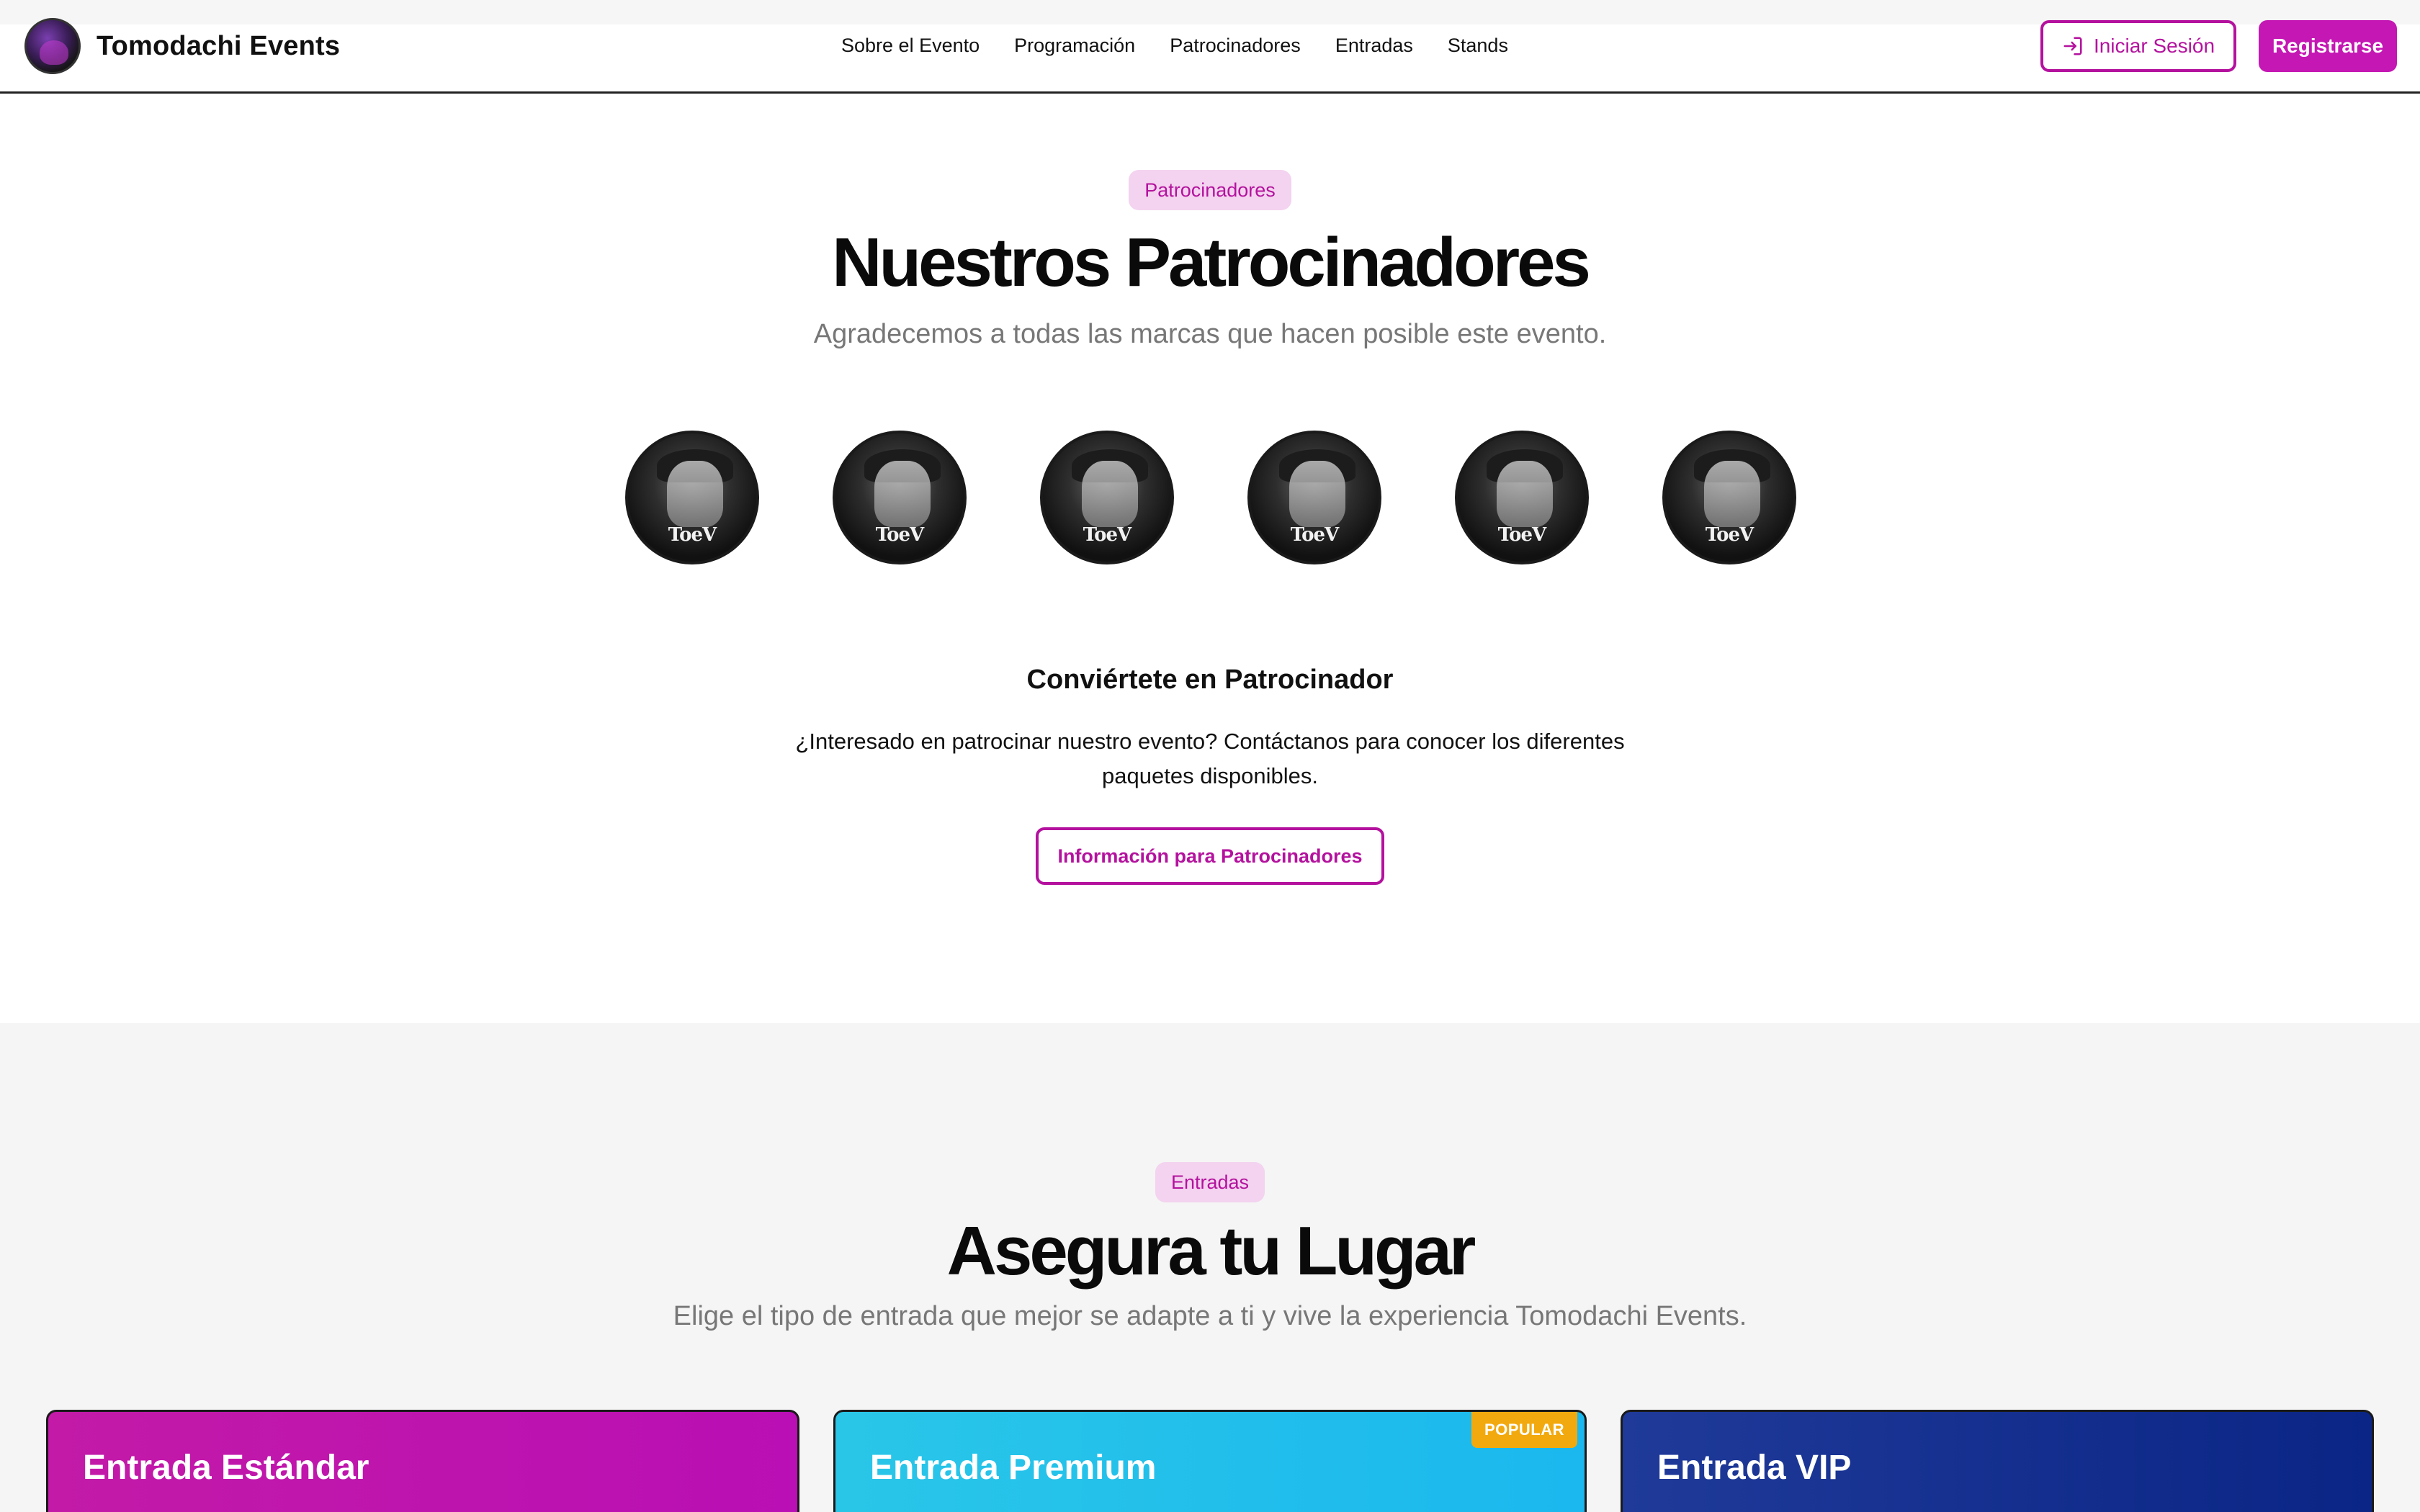 This screenshot has width=2420, height=1512. I want to click on login-button: Iniciar Sesión, so click(2138, 46).